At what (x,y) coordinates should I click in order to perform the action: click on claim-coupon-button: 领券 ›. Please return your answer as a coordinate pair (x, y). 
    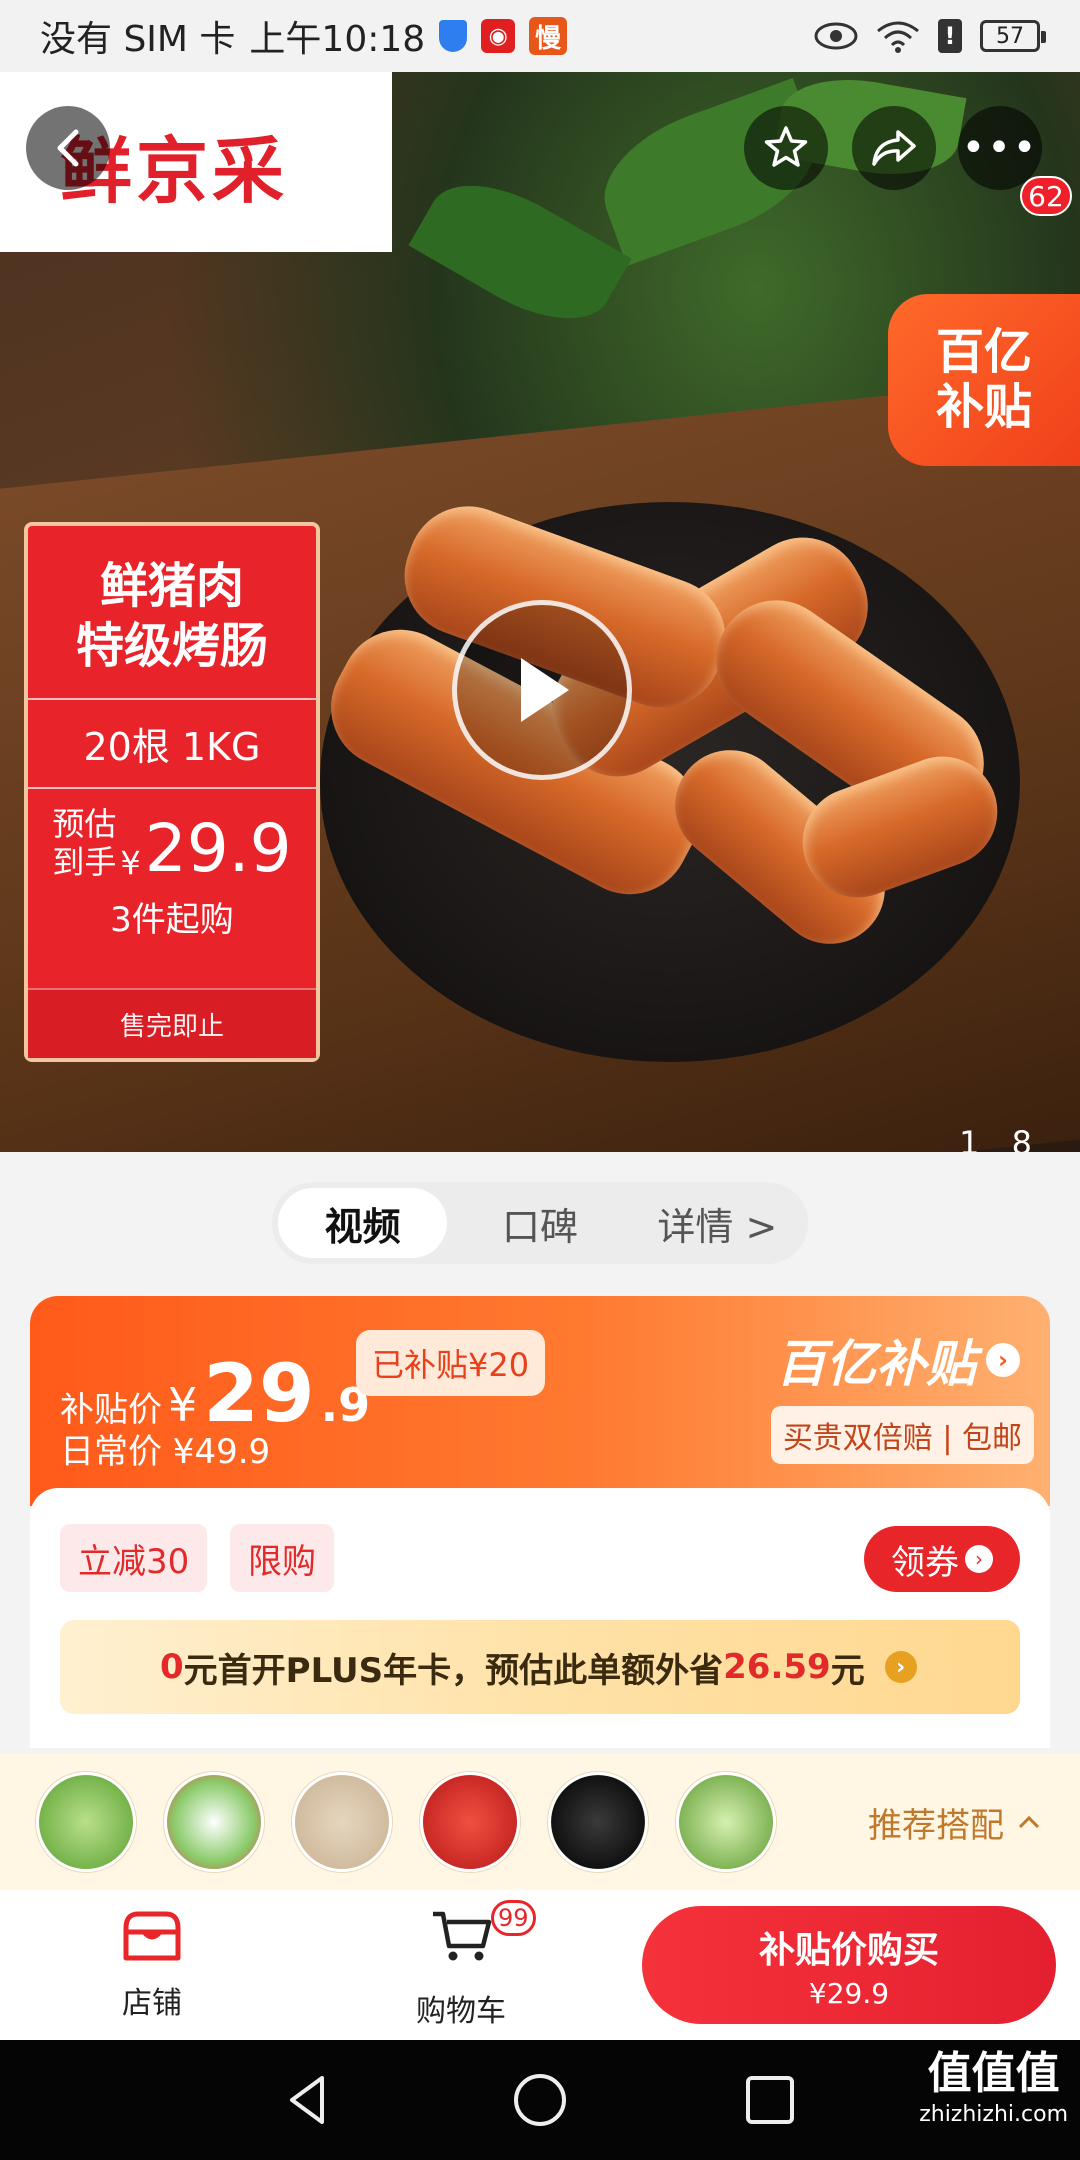
    Looking at the image, I should click on (942, 1559).